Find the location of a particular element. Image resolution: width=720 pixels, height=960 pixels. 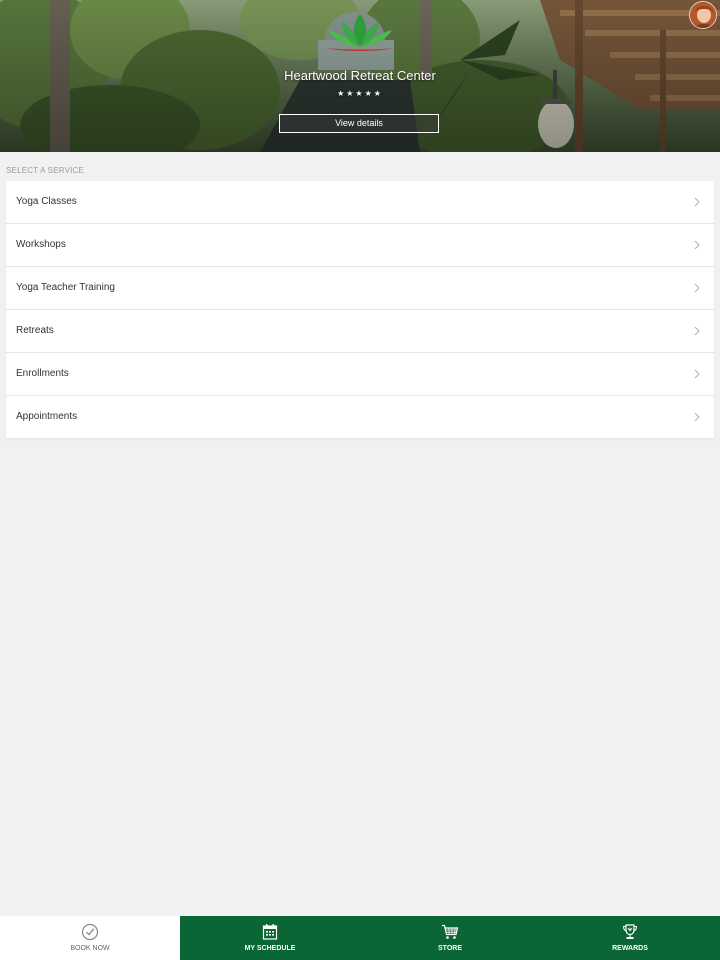

tab-label: STORE is located at coordinates (450, 948).